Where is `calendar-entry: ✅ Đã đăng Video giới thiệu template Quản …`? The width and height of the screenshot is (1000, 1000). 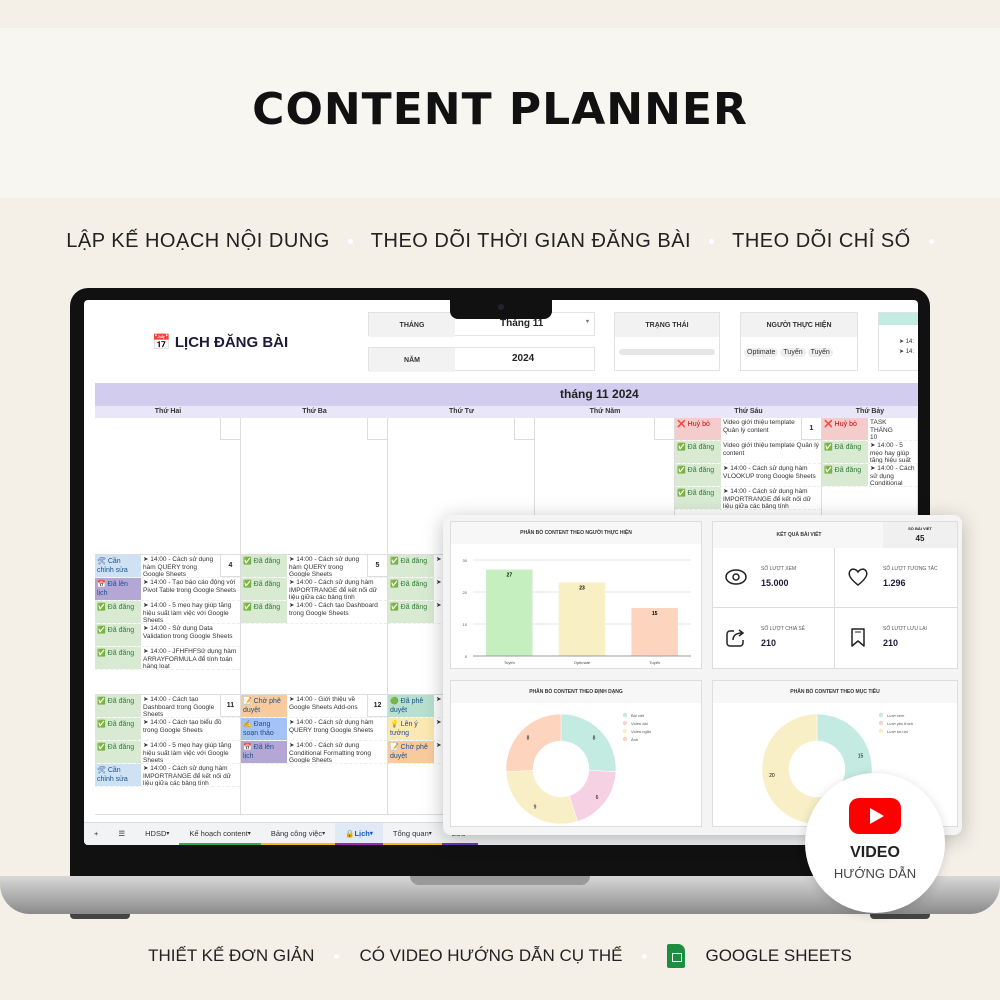
calendar-entry: ✅ Đã đăng Video giới thiệu template Quản … is located at coordinates (748, 452).